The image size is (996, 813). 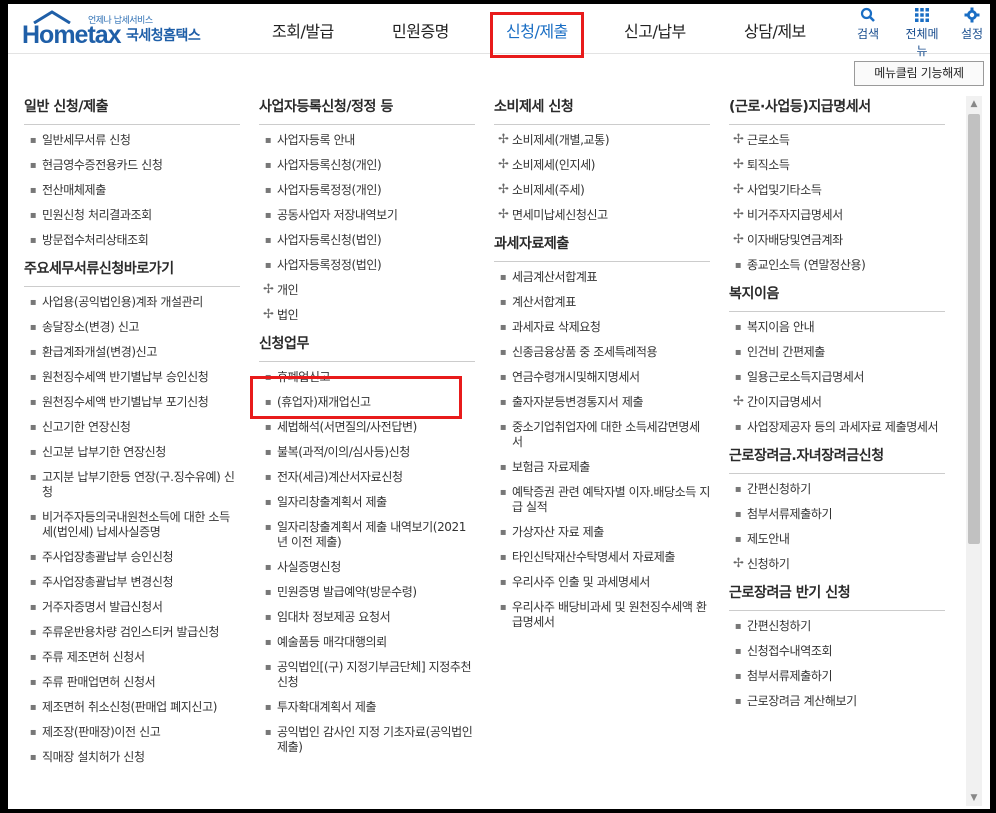 What do you see at coordinates (367, 707) in the screenshot?
I see `menu-item: ▪ 투자확대계획서 제출` at bounding box center [367, 707].